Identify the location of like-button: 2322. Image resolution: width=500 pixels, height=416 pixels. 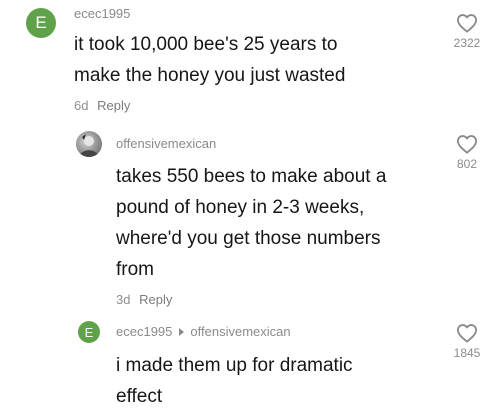
(467, 31).